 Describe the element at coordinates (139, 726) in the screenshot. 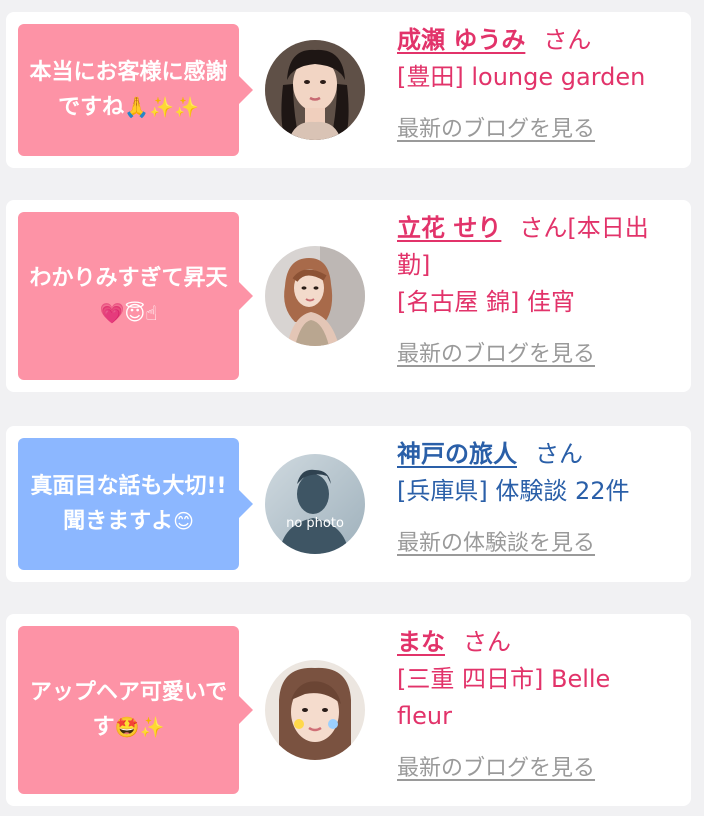

I see `comment-emoji: 🤩✨` at that location.